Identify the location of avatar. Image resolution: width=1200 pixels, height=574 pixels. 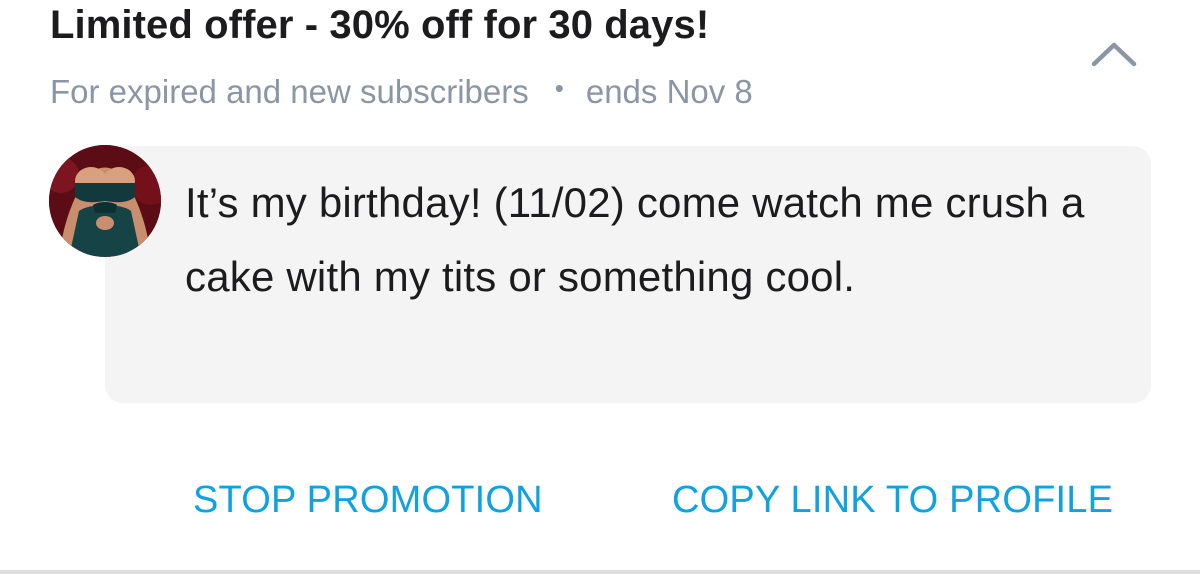
(105, 201).